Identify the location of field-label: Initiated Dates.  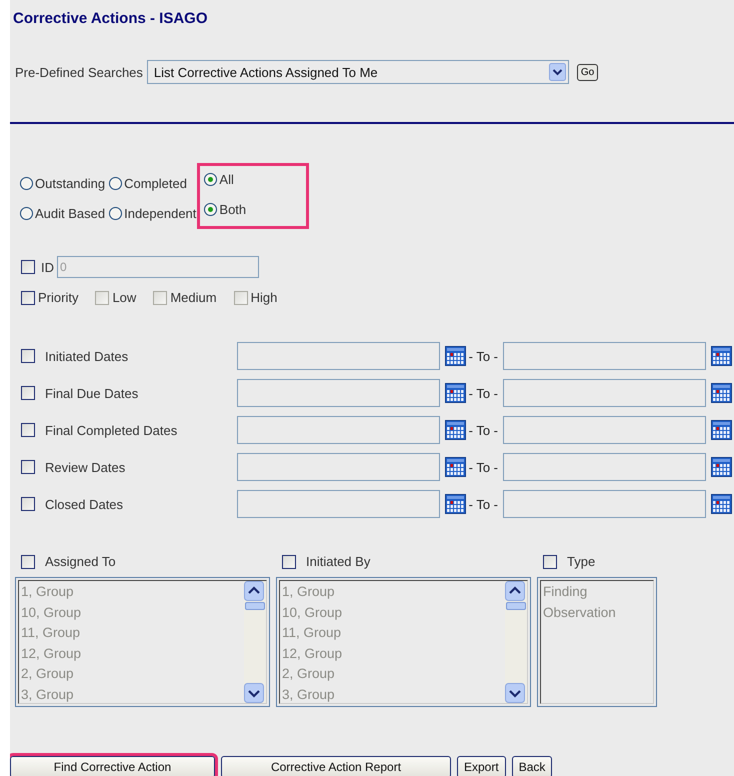
(86, 356).